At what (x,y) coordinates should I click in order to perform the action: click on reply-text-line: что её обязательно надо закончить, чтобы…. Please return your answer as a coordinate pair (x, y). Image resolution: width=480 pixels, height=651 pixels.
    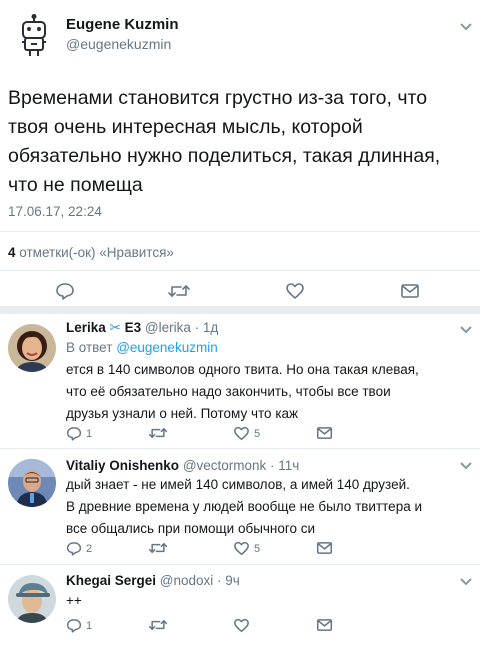
    Looking at the image, I should click on (228, 391).